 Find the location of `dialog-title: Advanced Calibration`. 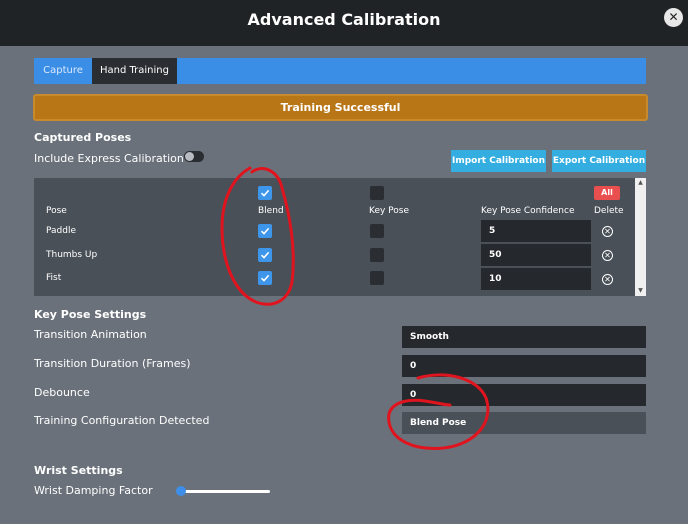

dialog-title: Advanced Calibration is located at coordinates (344, 19).